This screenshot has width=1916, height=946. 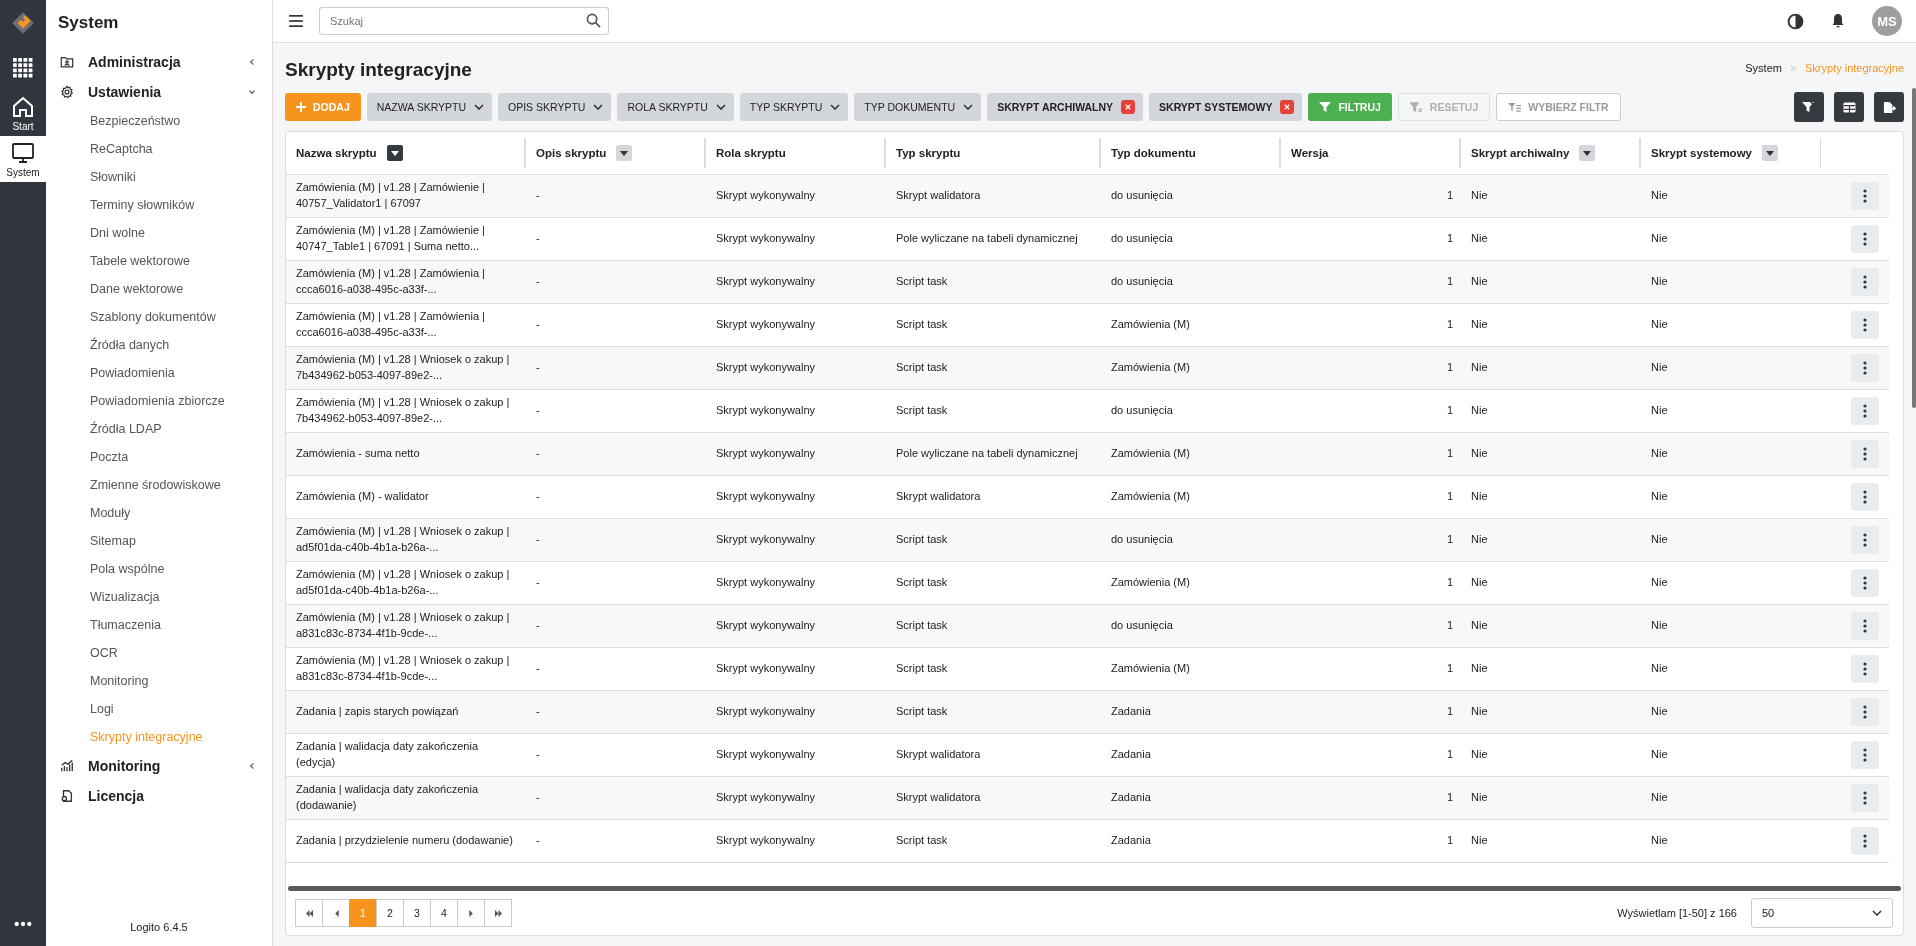 What do you see at coordinates (1809, 107) in the screenshot?
I see `clear-filter-button` at bounding box center [1809, 107].